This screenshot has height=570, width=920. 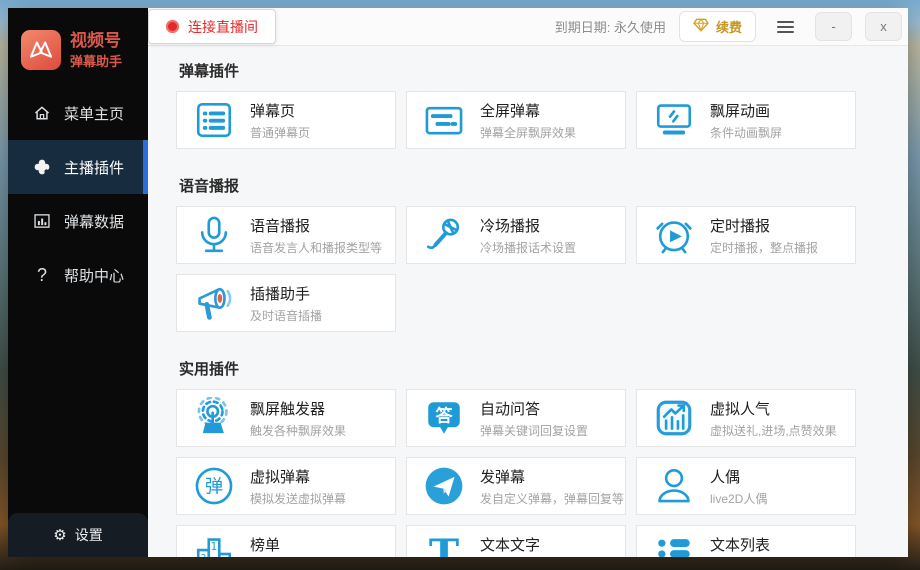 What do you see at coordinates (95, 40) in the screenshot?
I see `app-title: 视频号` at bounding box center [95, 40].